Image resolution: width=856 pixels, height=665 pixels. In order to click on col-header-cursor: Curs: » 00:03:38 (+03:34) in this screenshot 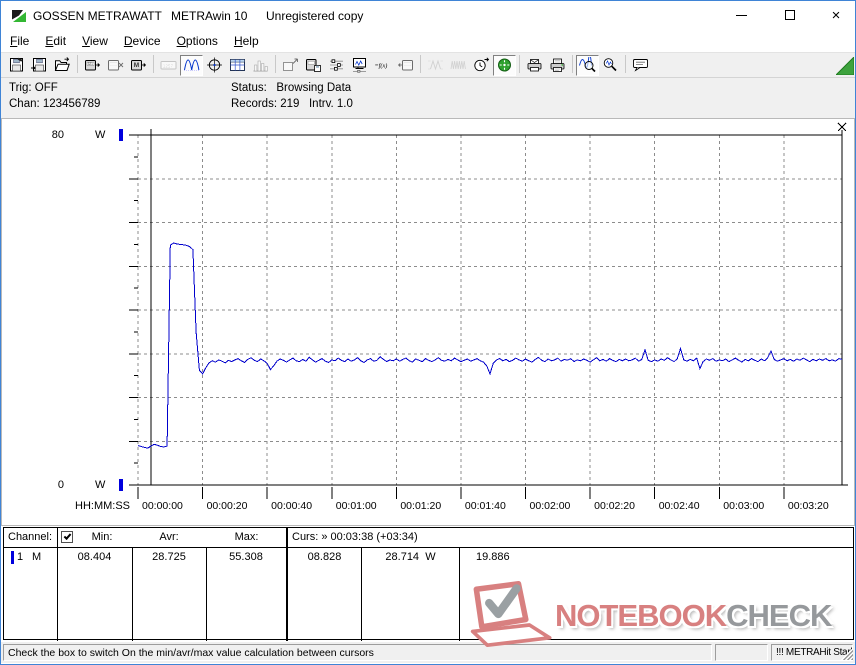, I will do `click(355, 537)`.